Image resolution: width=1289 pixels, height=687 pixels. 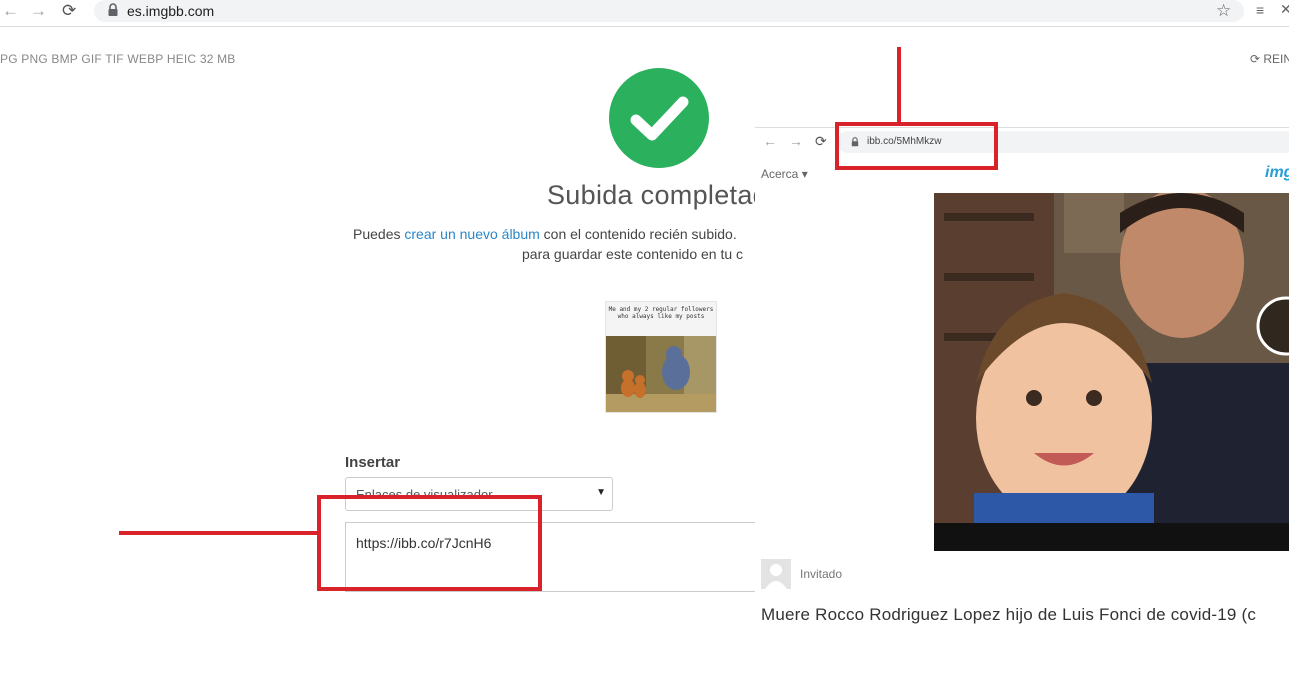 What do you see at coordinates (601, 492) in the screenshot?
I see `caret-down-icon: ▼` at bounding box center [601, 492].